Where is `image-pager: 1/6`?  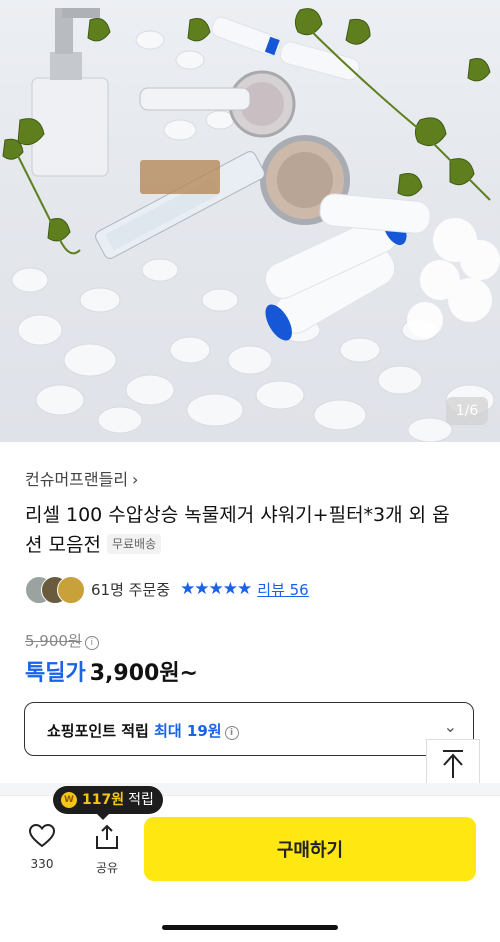
image-pager: 1/6 is located at coordinates (467, 411).